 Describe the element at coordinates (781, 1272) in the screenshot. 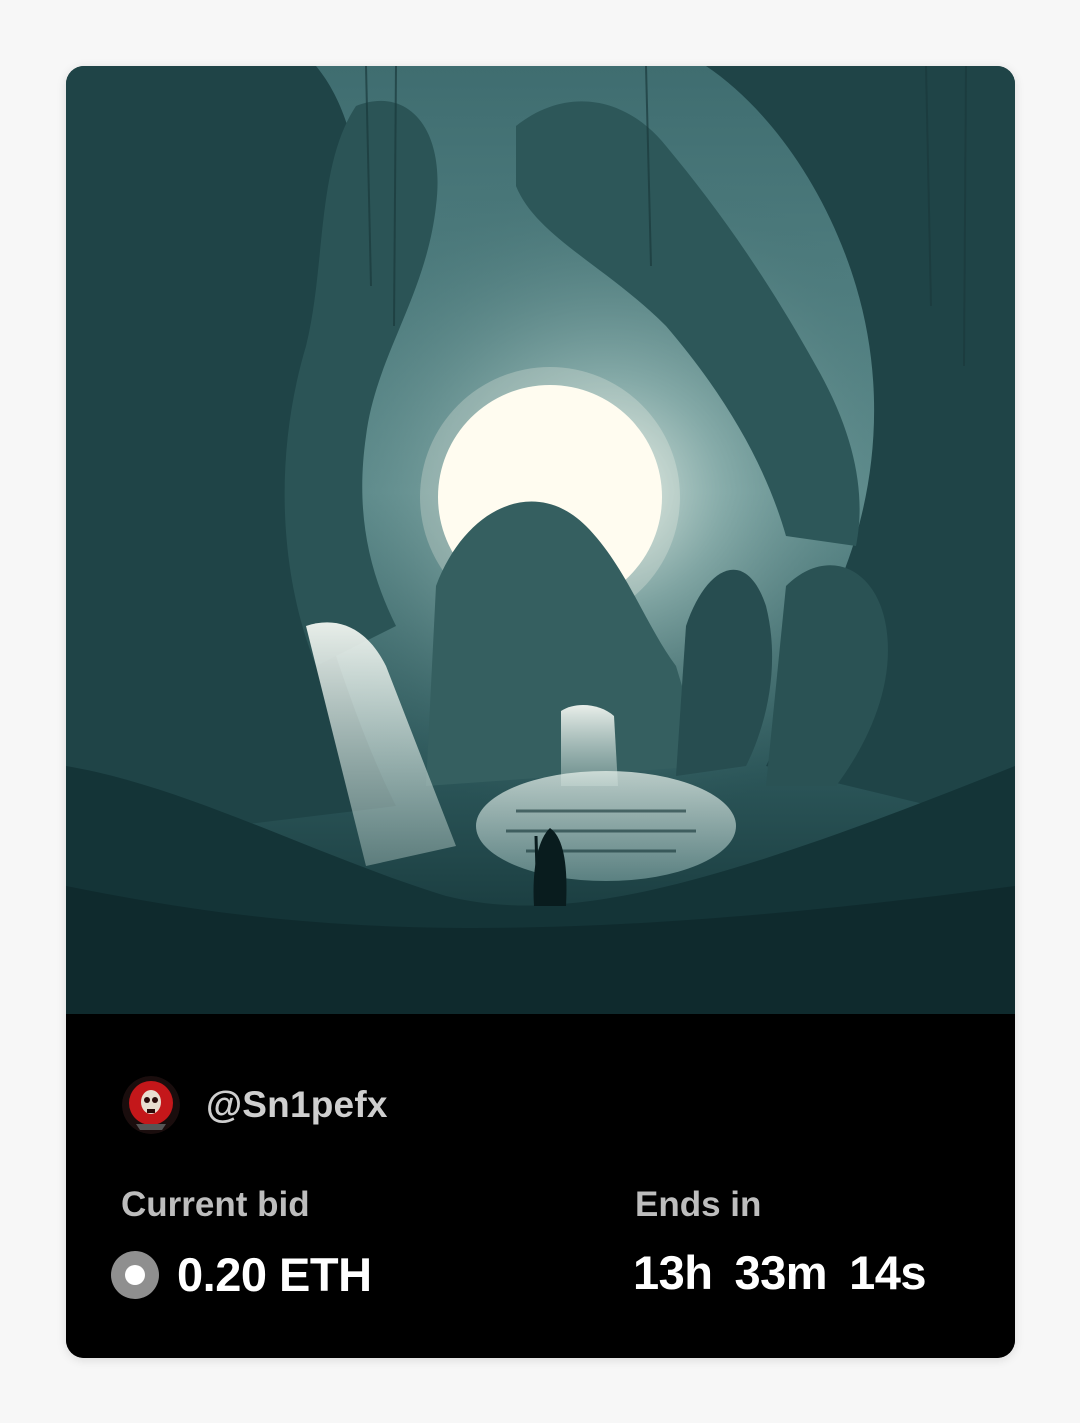

I see `countdown-minutes: 33m` at that location.